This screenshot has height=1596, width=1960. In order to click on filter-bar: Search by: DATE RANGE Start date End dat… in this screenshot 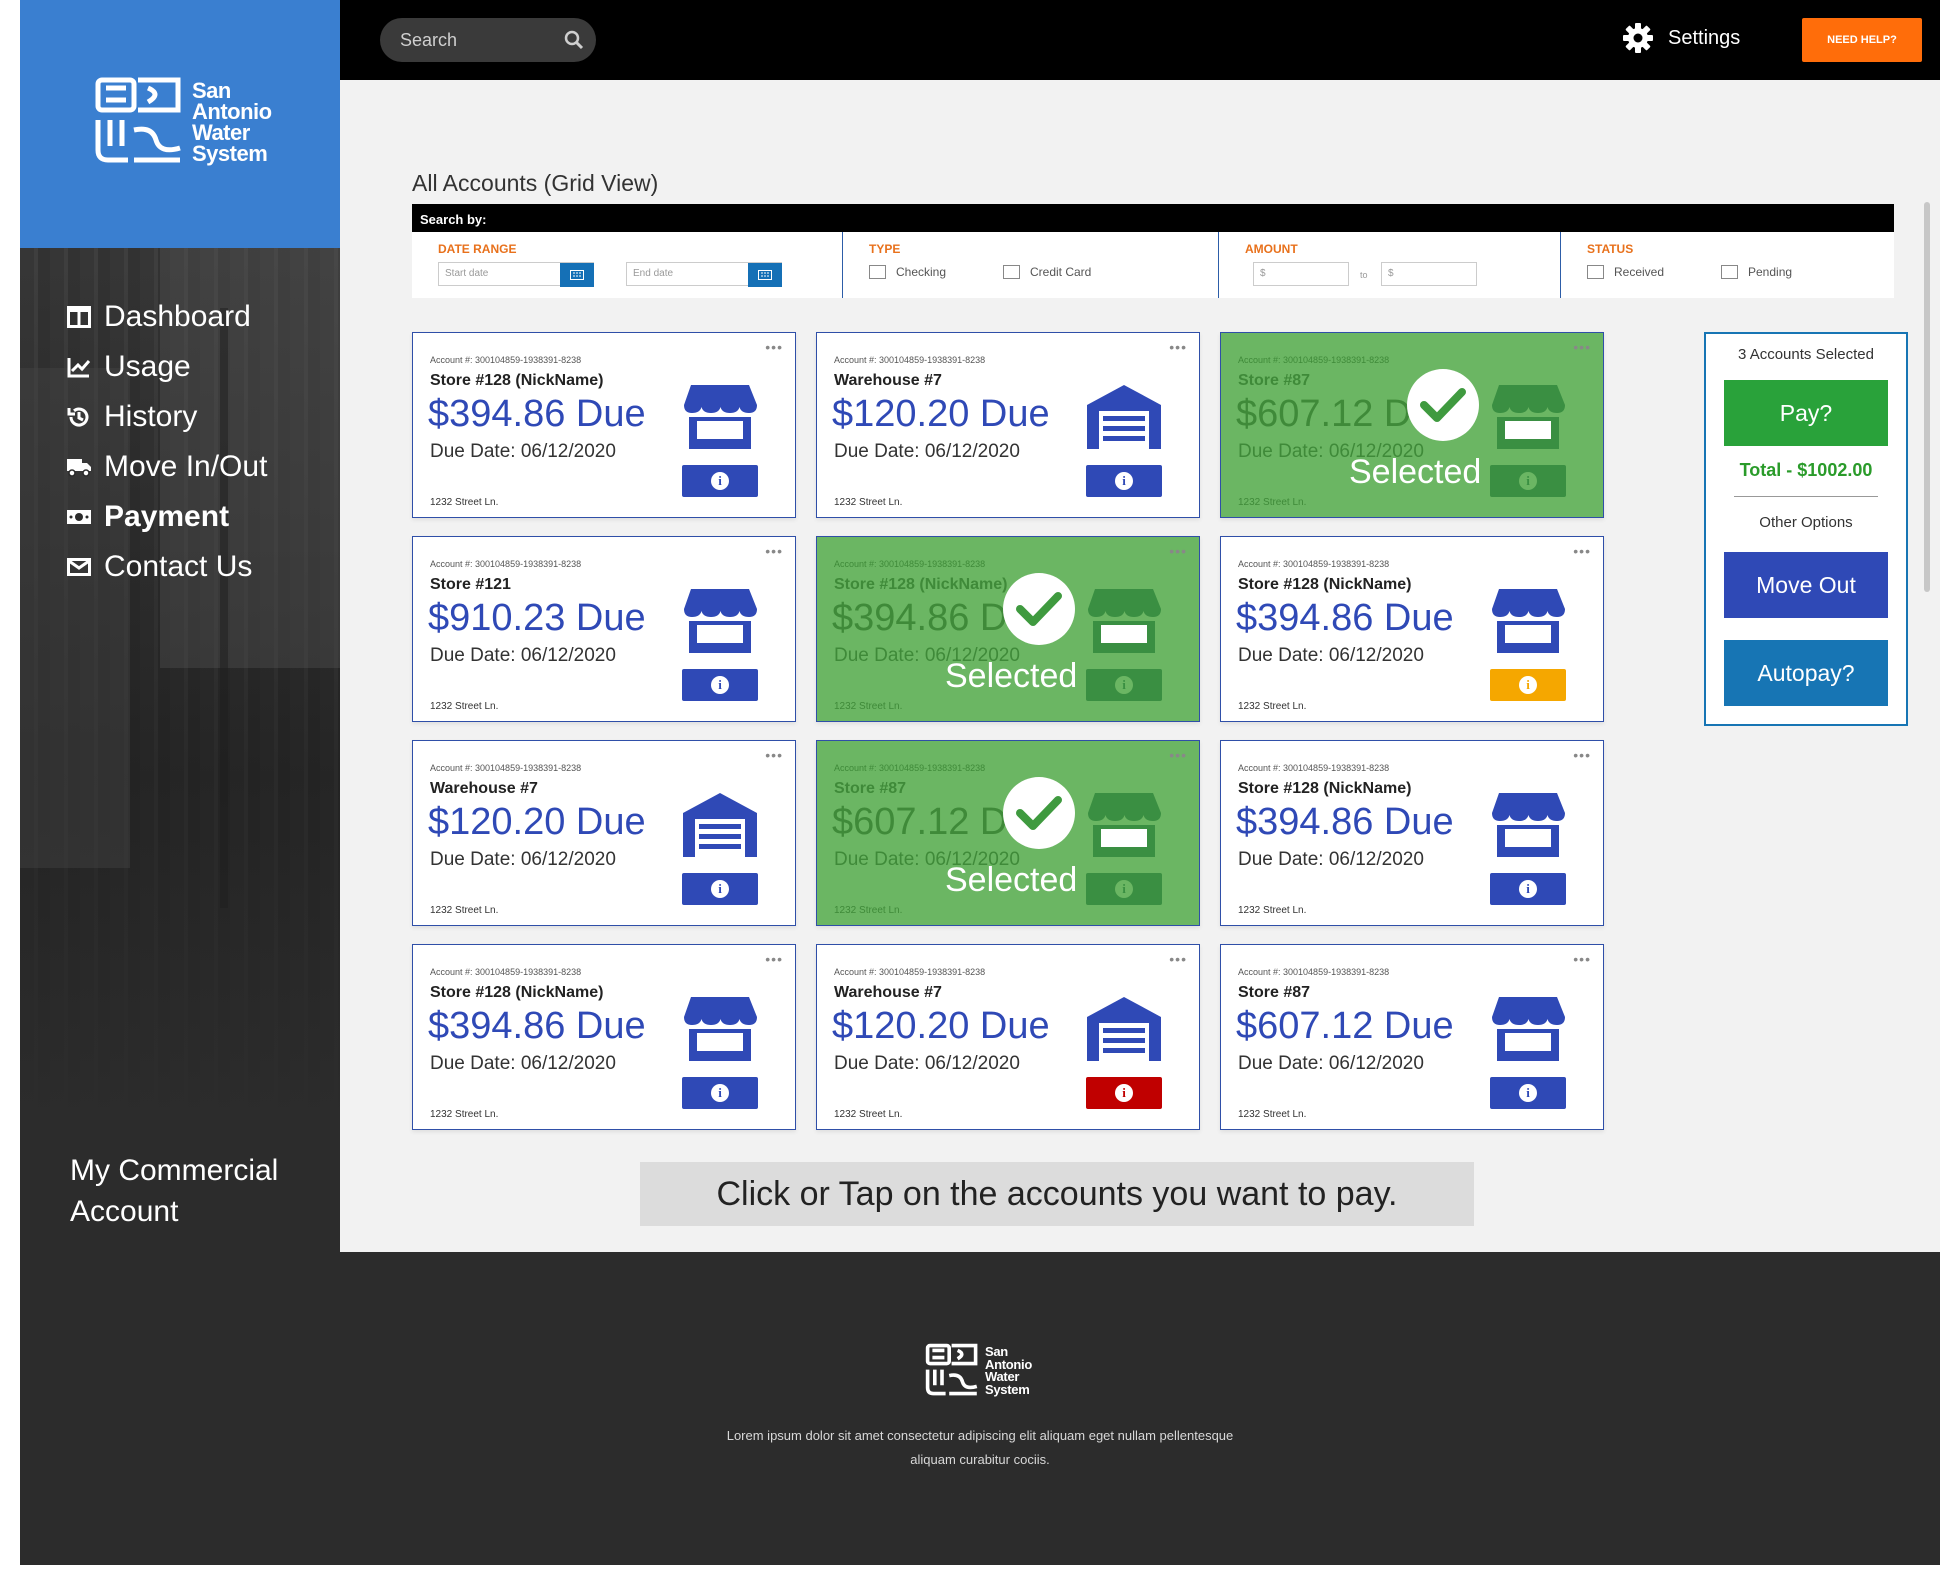, I will do `click(1153, 251)`.